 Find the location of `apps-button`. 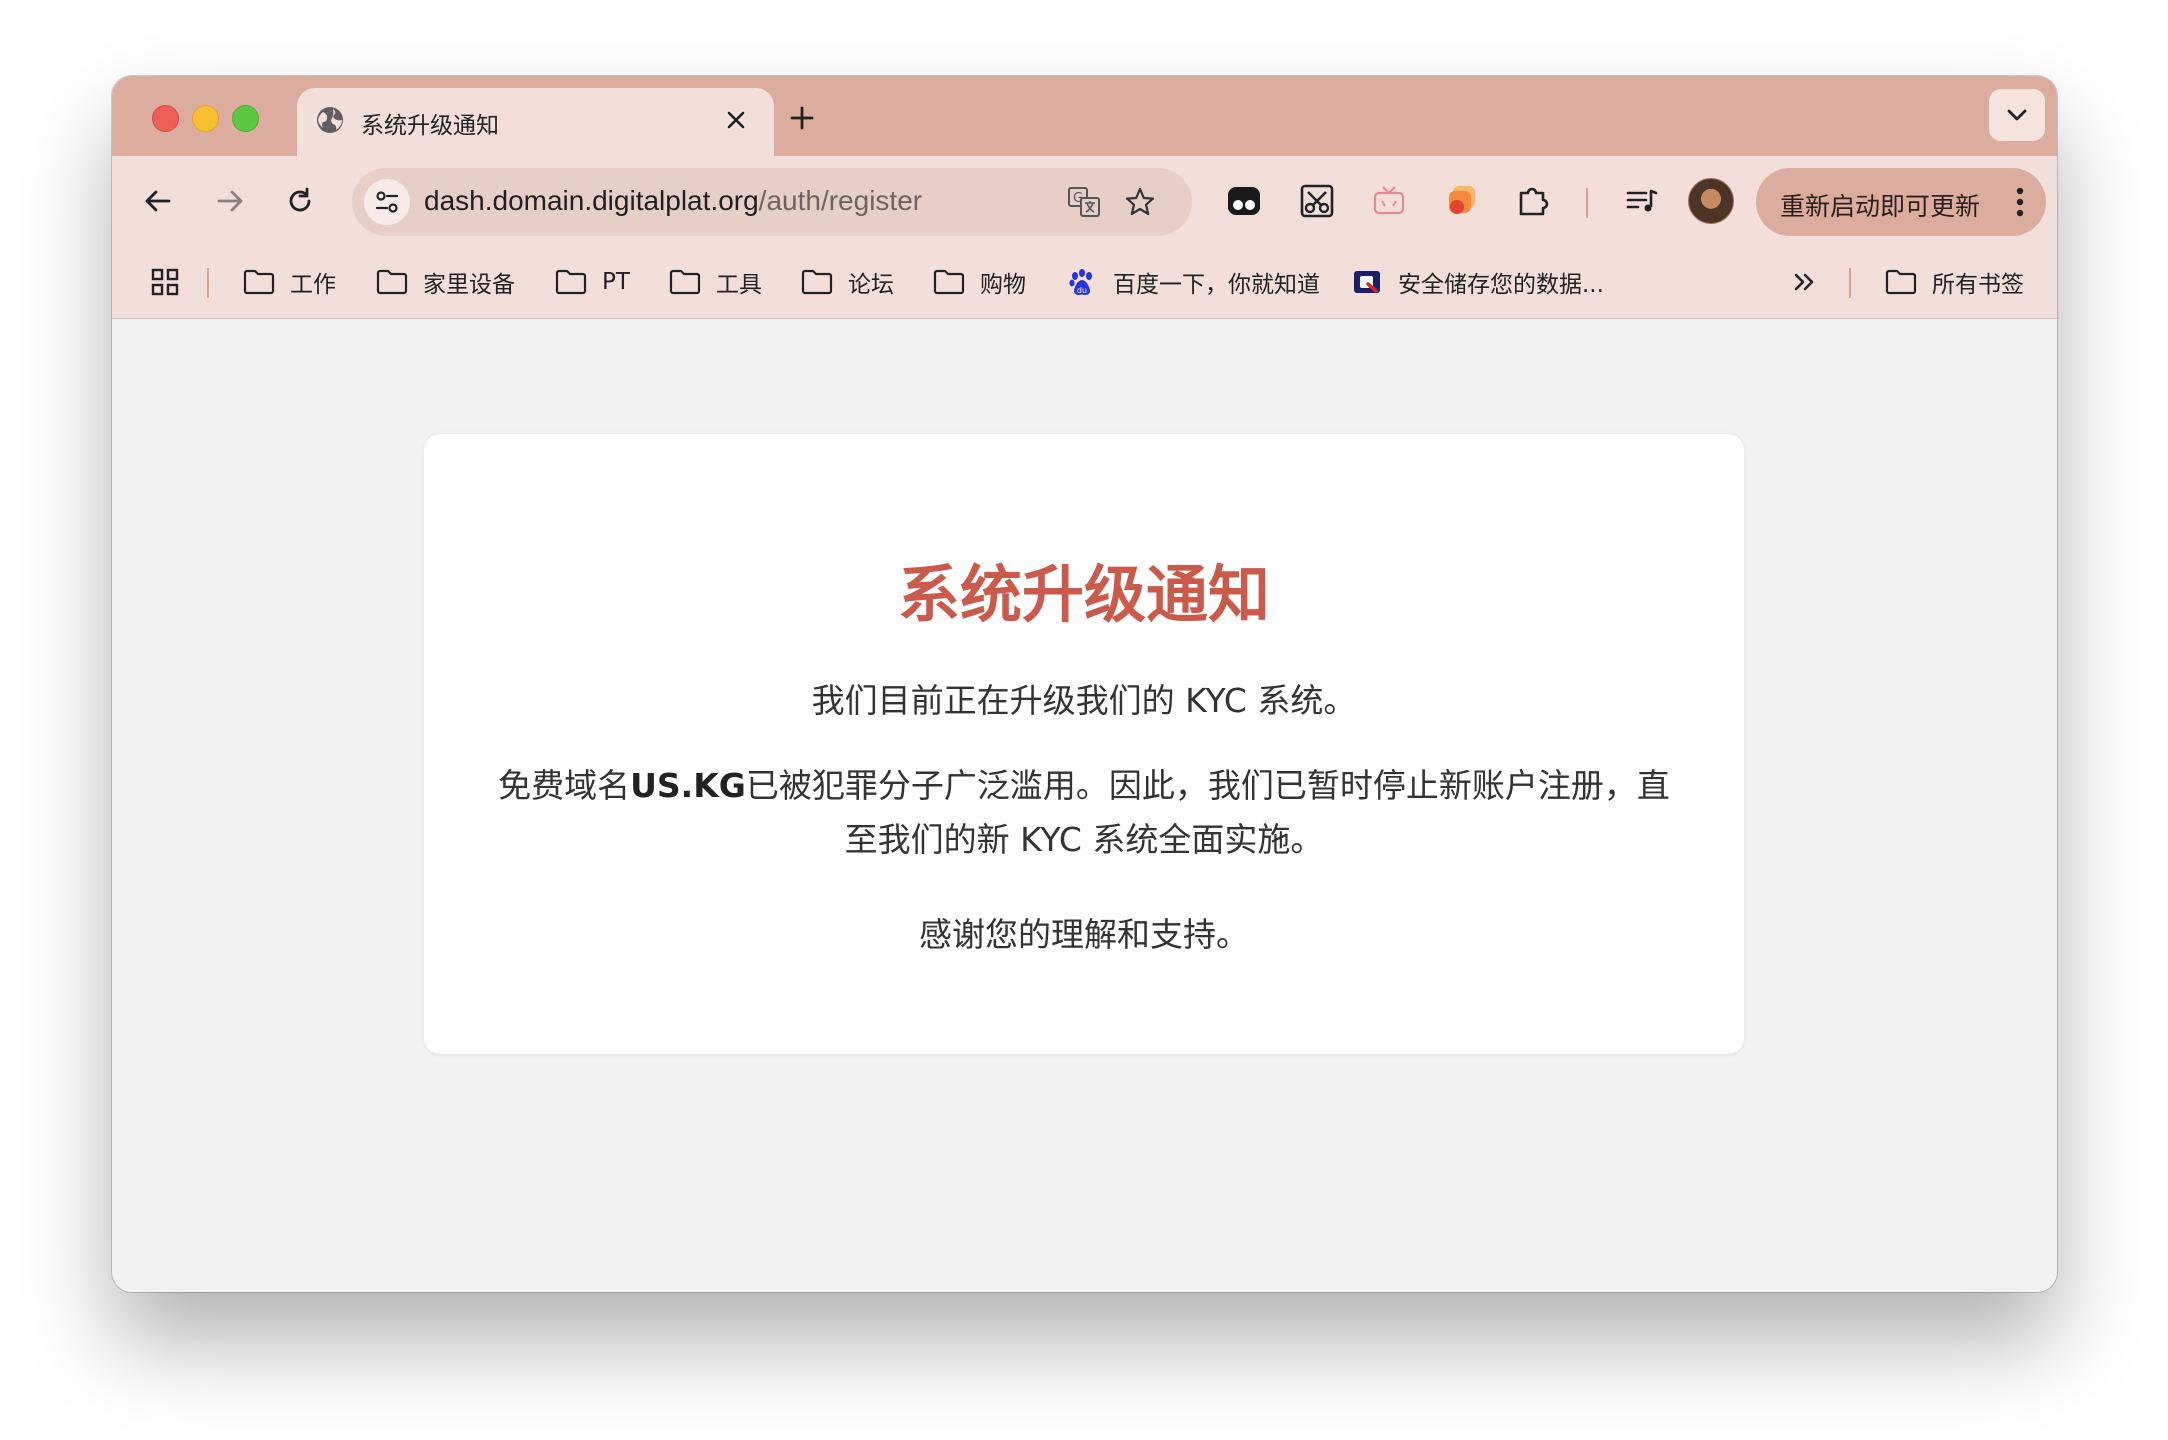

apps-button is located at coordinates (172, 282).